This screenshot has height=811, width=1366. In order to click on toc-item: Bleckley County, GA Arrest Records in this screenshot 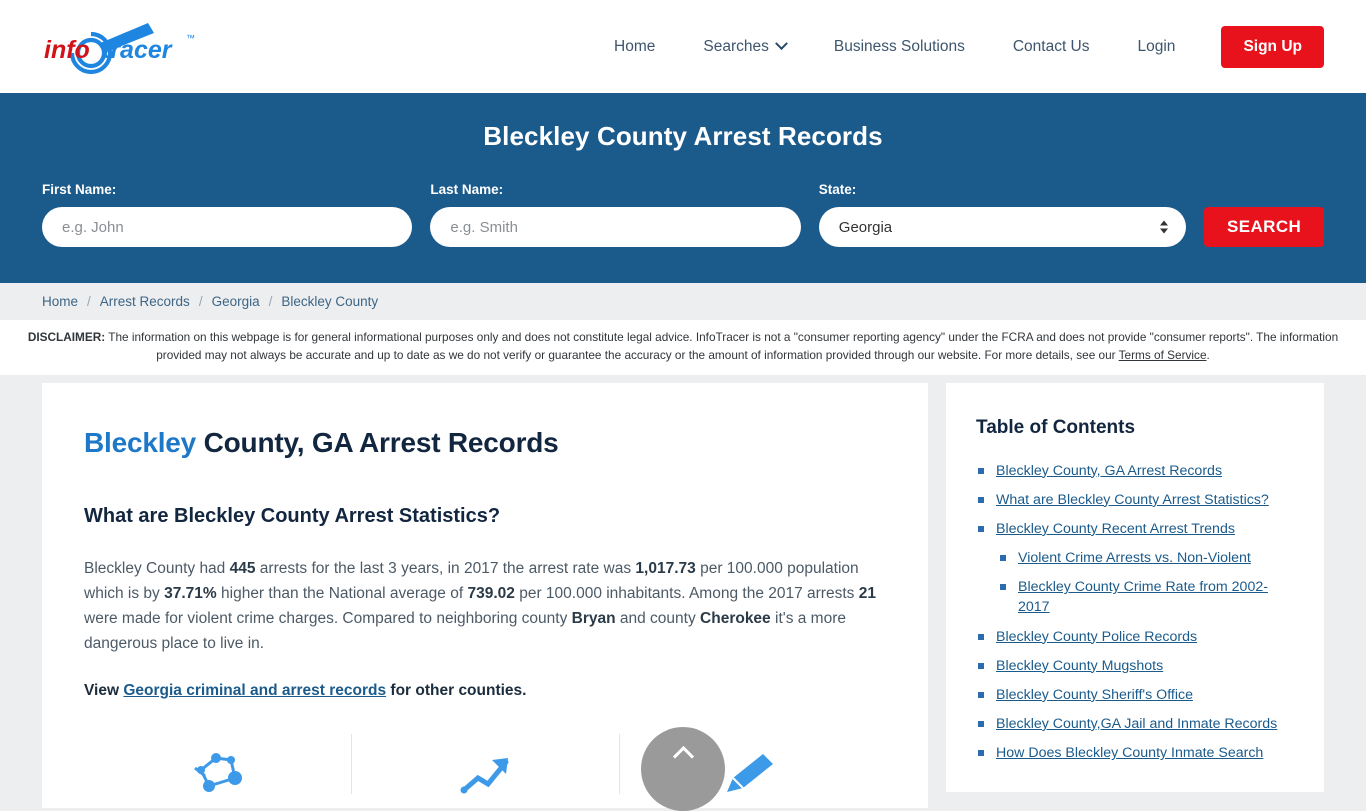, I will do `click(1135, 471)`.